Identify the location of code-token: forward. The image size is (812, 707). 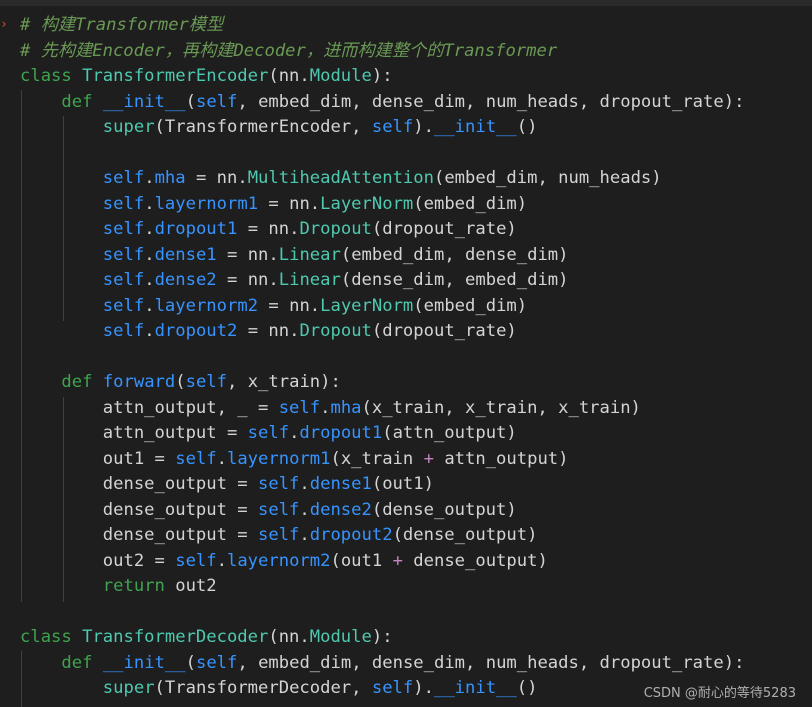
(139, 382).